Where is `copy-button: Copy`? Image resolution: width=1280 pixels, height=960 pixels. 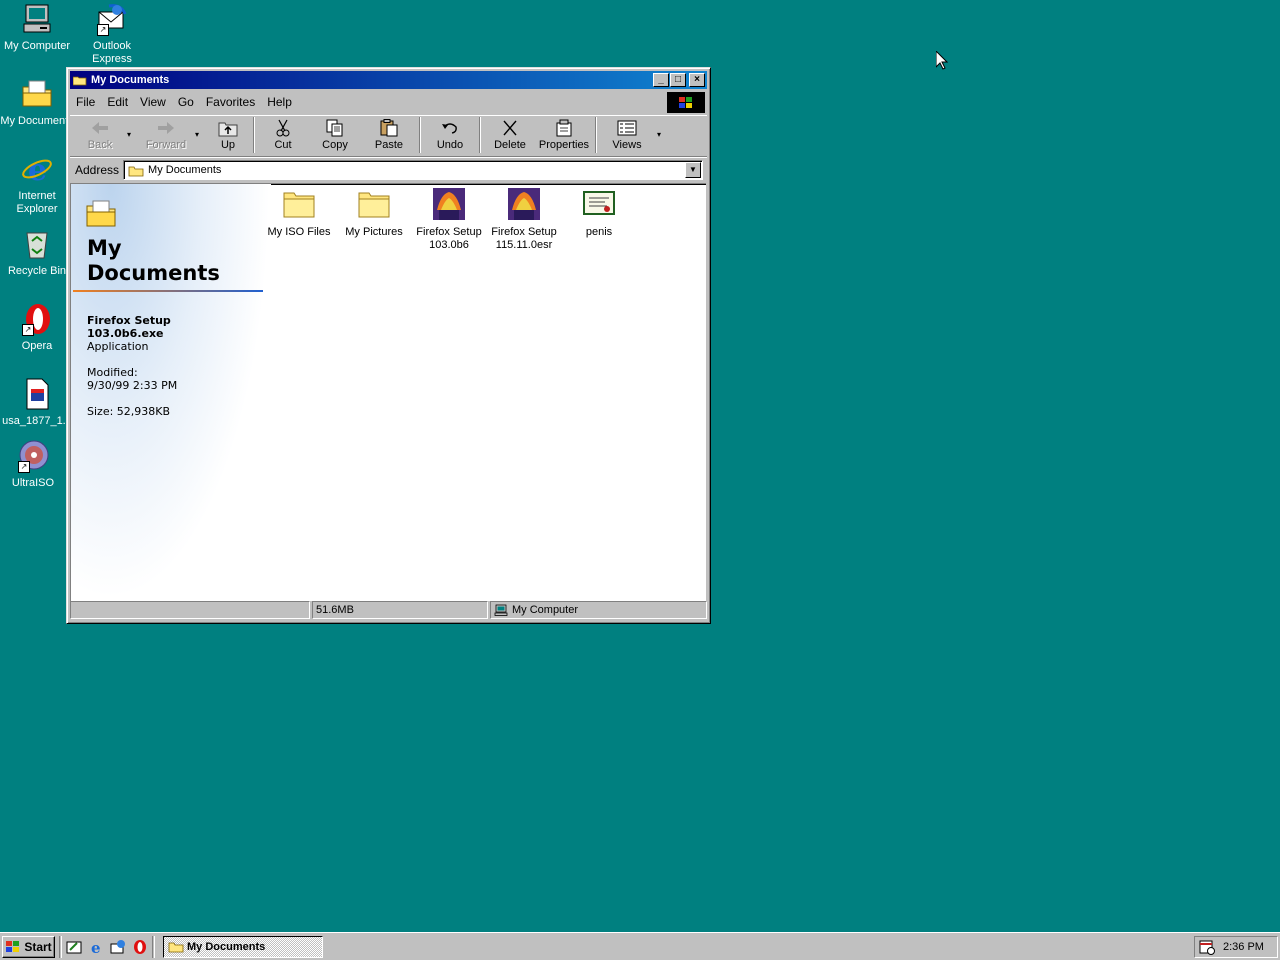
copy-button: Copy is located at coordinates (335, 135).